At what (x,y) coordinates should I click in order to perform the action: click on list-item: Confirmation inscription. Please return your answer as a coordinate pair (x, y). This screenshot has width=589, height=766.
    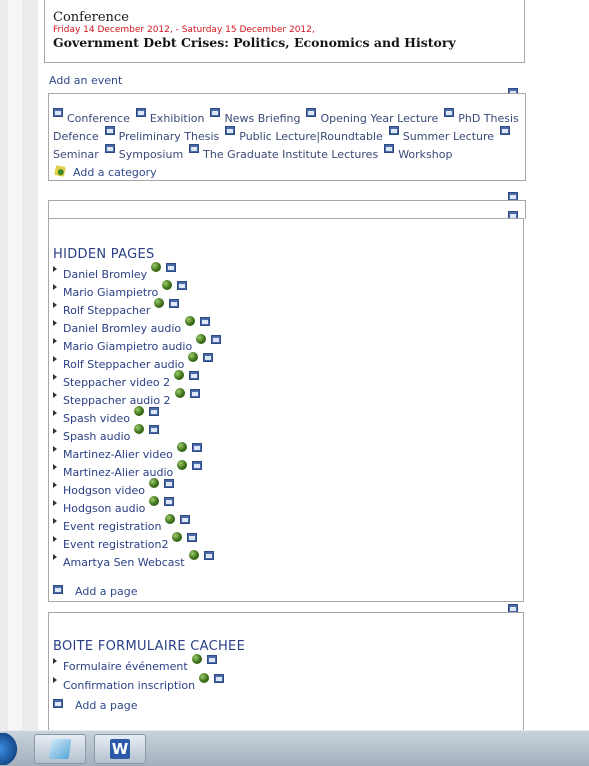
    Looking at the image, I should click on (139, 683).